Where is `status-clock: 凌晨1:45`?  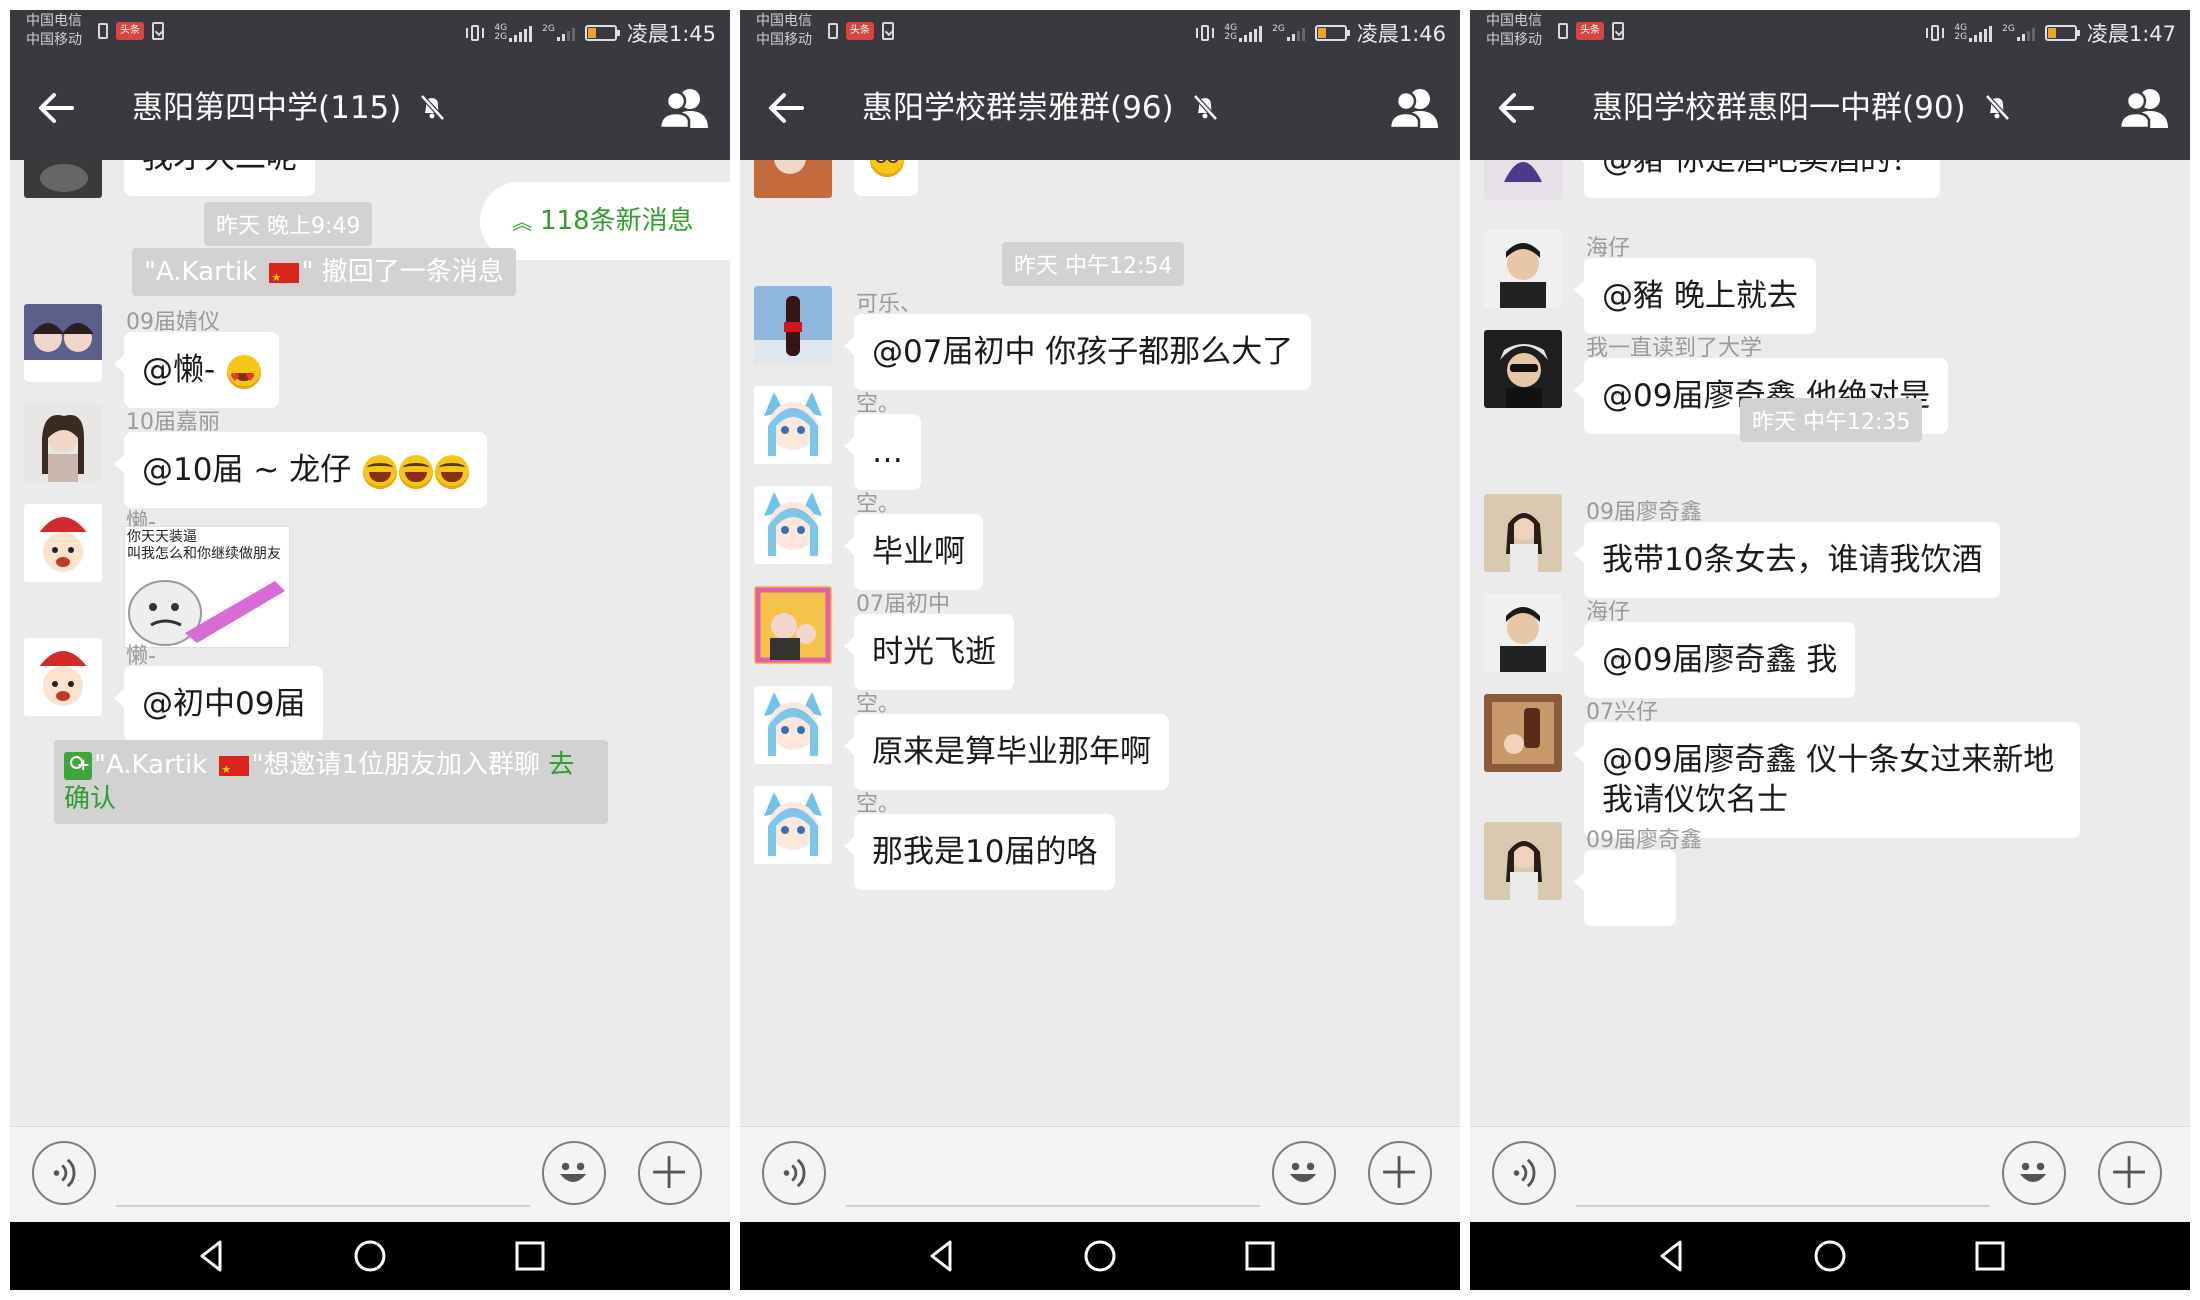 status-clock: 凌晨1:45 is located at coordinates (671, 34).